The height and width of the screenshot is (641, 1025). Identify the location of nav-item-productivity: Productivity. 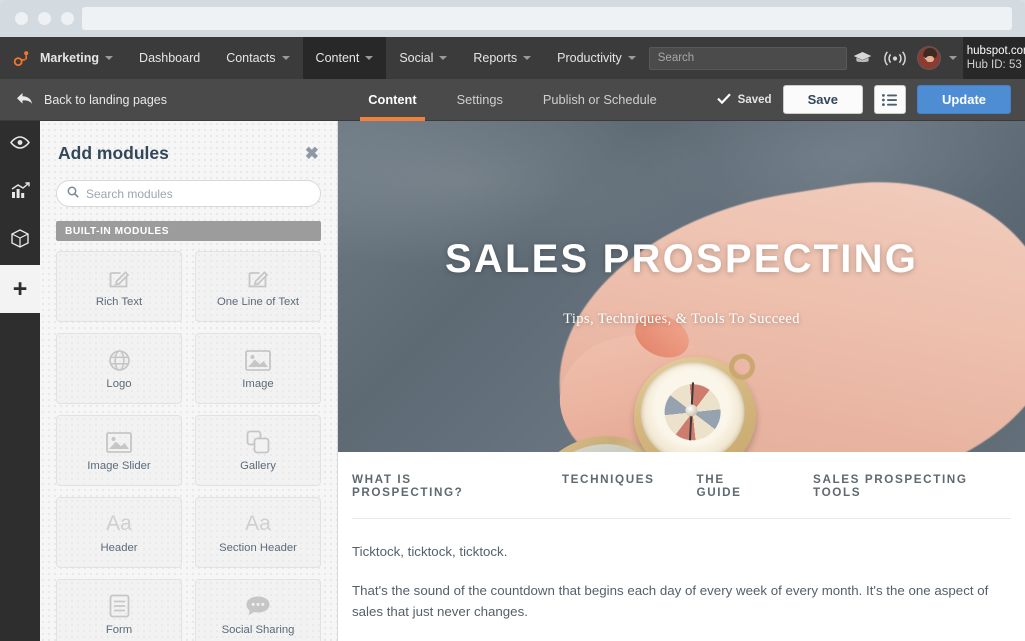
(596, 58).